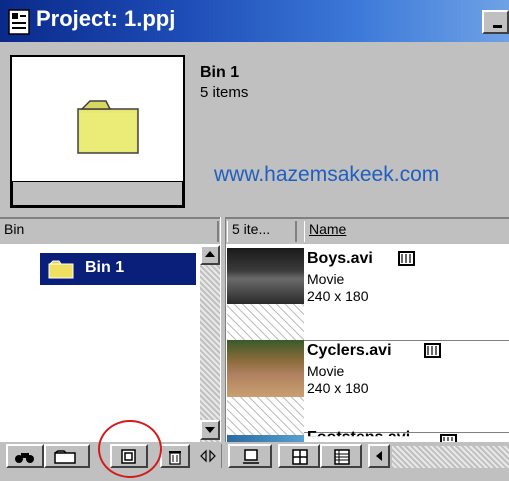 The width and height of the screenshot is (509, 481). Describe the element at coordinates (223, 333) in the screenshot. I see `pane-splitter` at that location.